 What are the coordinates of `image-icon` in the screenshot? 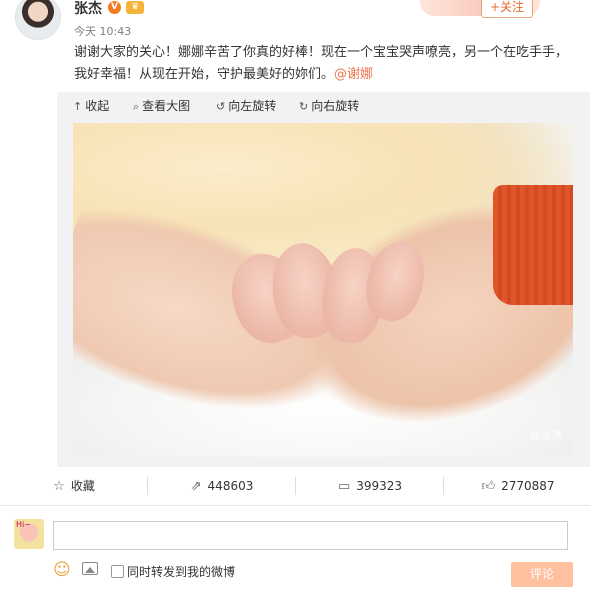 It's located at (90, 568).